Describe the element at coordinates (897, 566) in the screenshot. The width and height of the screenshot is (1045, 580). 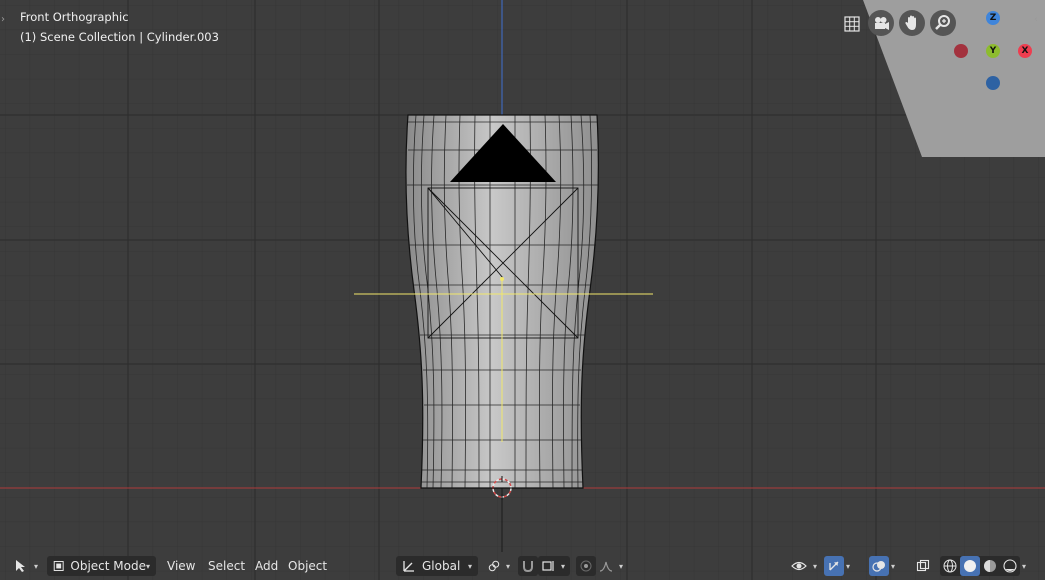
I see `overlays-dropdown: ▾` at that location.